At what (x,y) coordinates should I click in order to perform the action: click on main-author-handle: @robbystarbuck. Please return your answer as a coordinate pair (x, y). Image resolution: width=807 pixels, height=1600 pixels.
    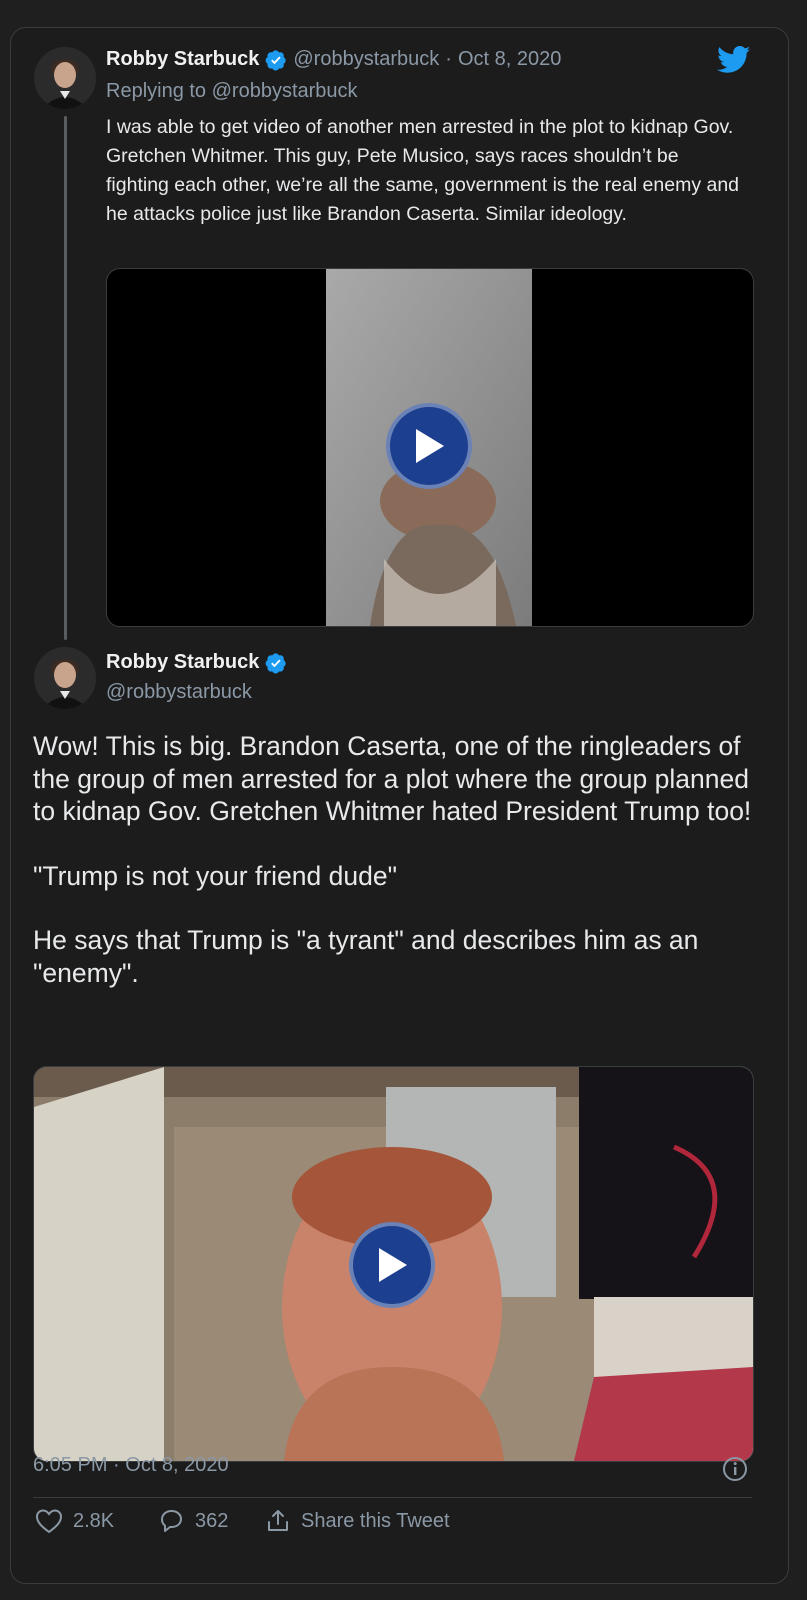
    Looking at the image, I should click on (179, 692).